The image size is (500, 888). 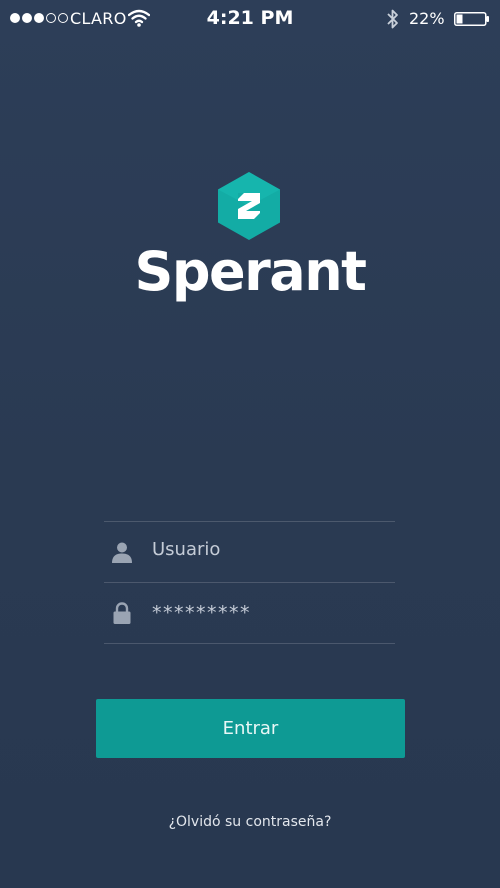 What do you see at coordinates (250, 822) in the screenshot?
I see `forgot-password-link: ¿Olvidó su contraseña?` at bounding box center [250, 822].